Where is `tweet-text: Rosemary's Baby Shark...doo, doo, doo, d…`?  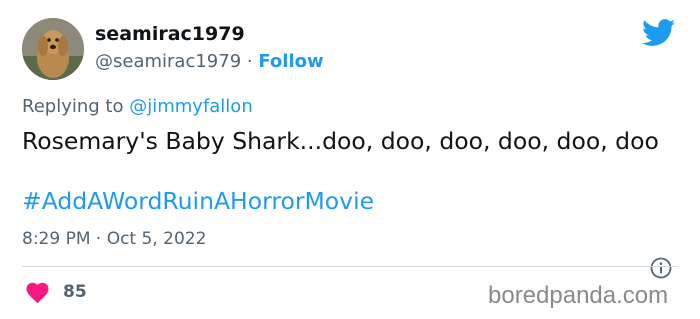 tweet-text: Rosemary's Baby Shark...doo, doo, doo, d… is located at coordinates (340, 141).